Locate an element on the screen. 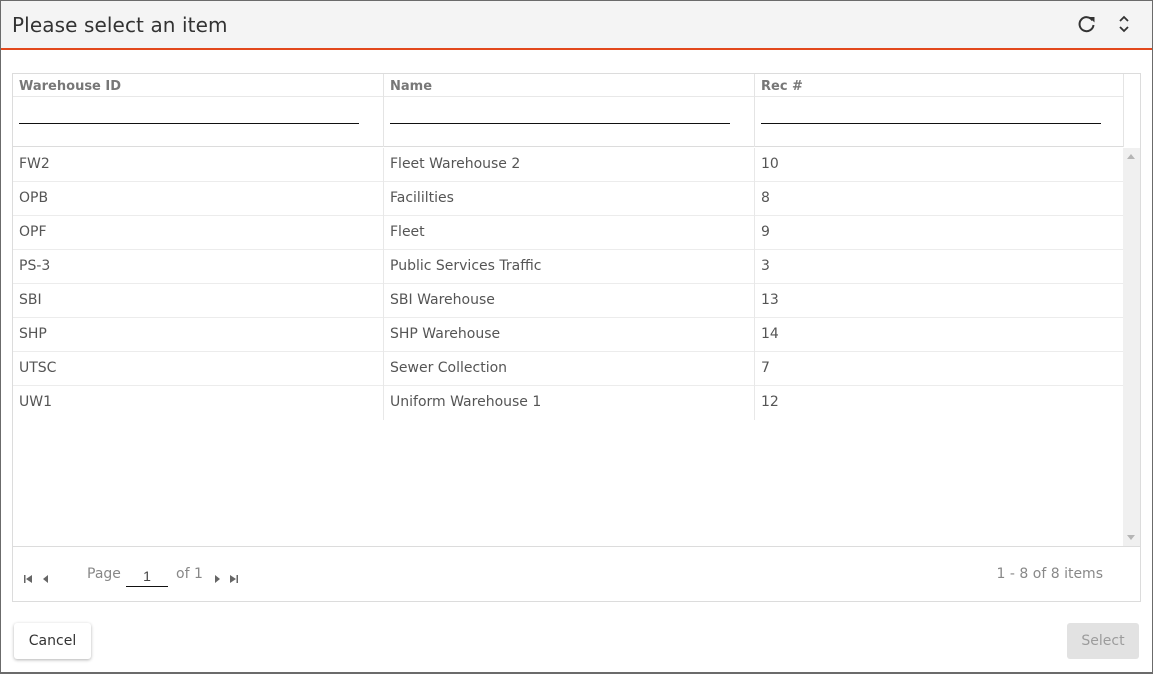  cell-warehouse-id: PS-3 is located at coordinates (198, 267).